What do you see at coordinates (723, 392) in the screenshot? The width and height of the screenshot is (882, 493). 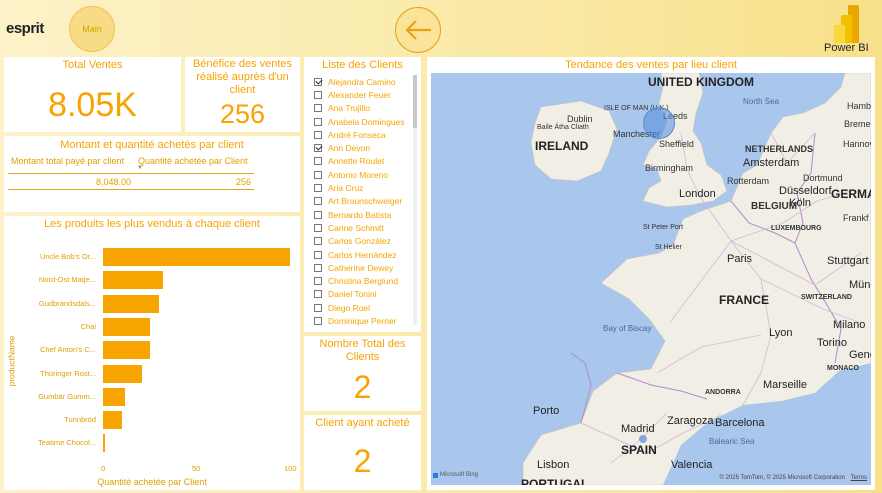 I see `map-label-andorra: ANDORRA` at bounding box center [723, 392].